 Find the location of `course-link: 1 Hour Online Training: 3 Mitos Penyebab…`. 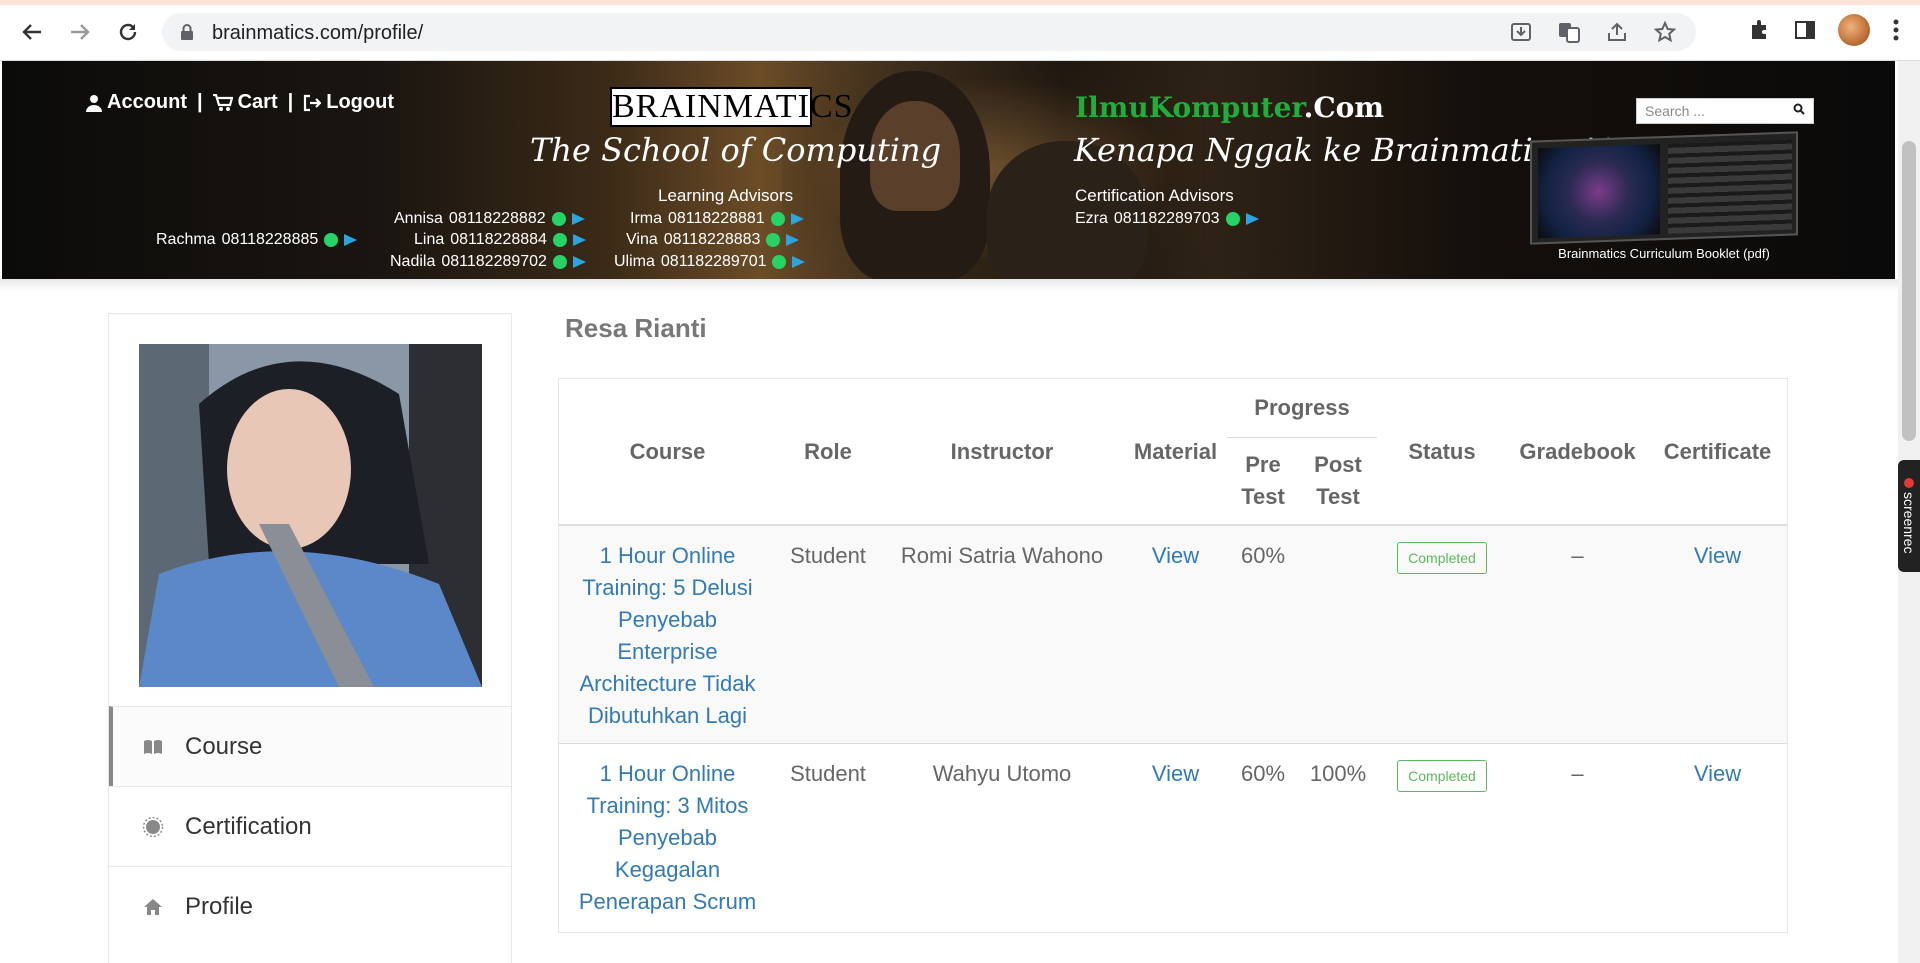

course-link: 1 Hour Online Training: 3 Mitos Penyebab… is located at coordinates (667, 838).